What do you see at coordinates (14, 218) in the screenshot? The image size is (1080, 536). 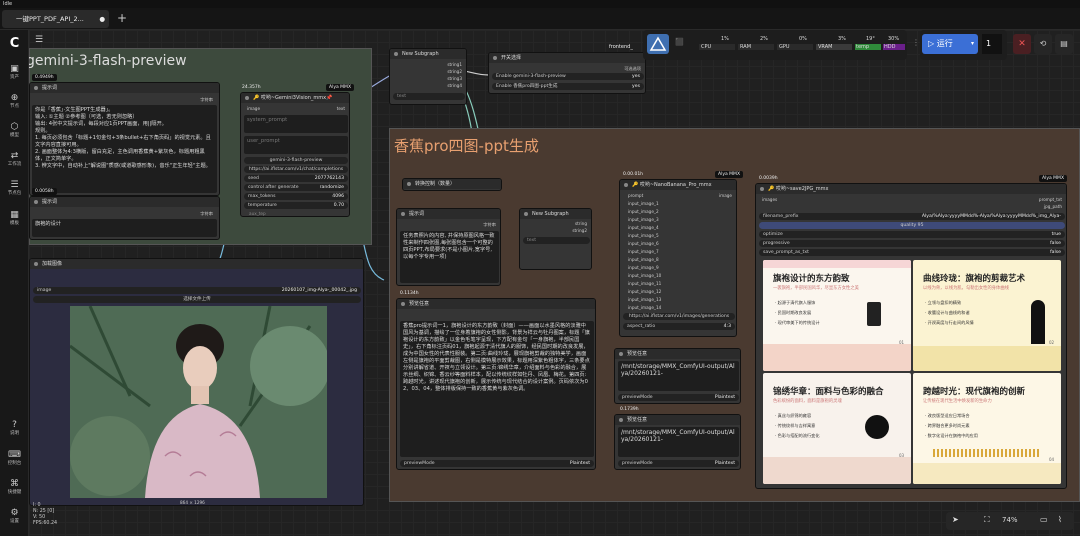 I see `sidebar-item-templates: ▦ 模板` at bounding box center [14, 218].